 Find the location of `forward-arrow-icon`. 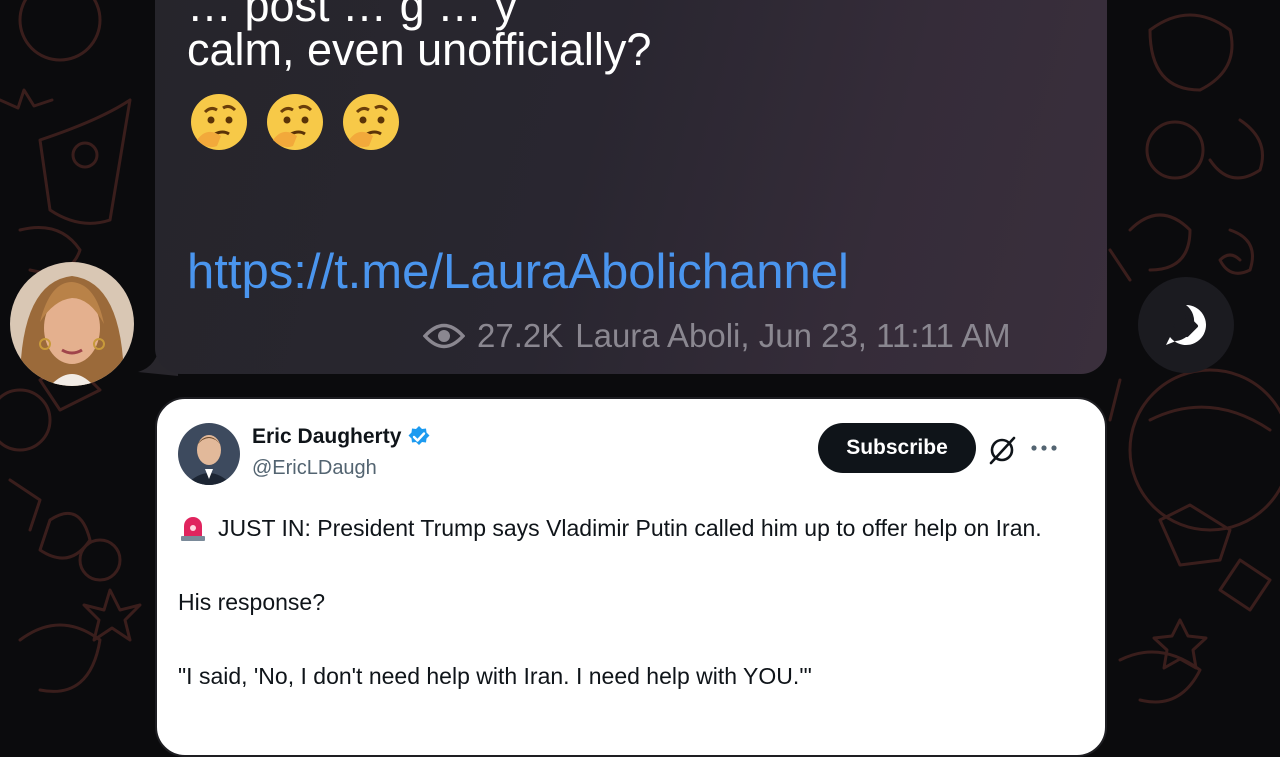

forward-arrow-icon is located at coordinates (1186, 325).